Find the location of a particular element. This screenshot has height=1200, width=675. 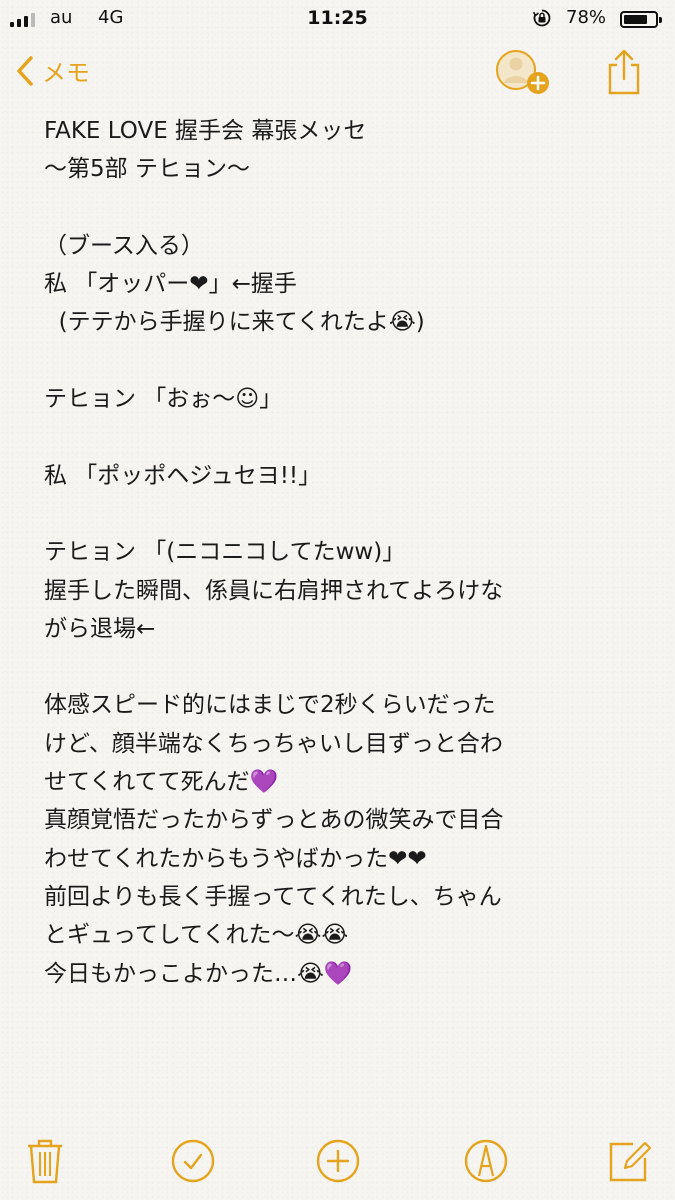

note-line: 握手した瞬間、係員に右肩押されてよろけな is located at coordinates (274, 590).